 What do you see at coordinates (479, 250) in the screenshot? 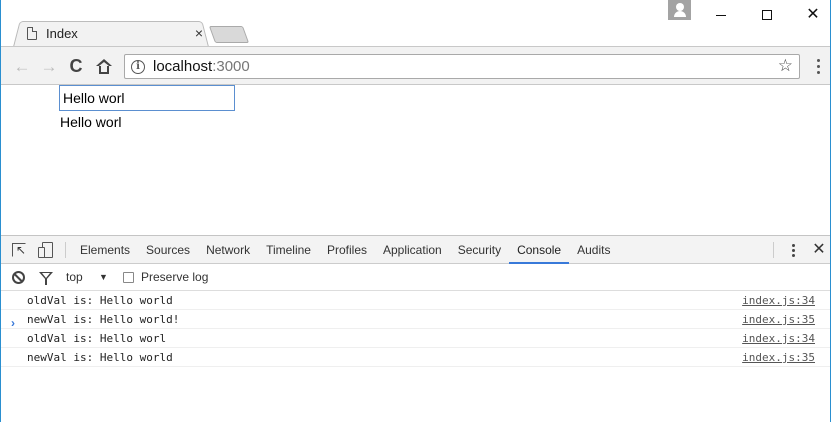
I see `tab-security: Security` at bounding box center [479, 250].